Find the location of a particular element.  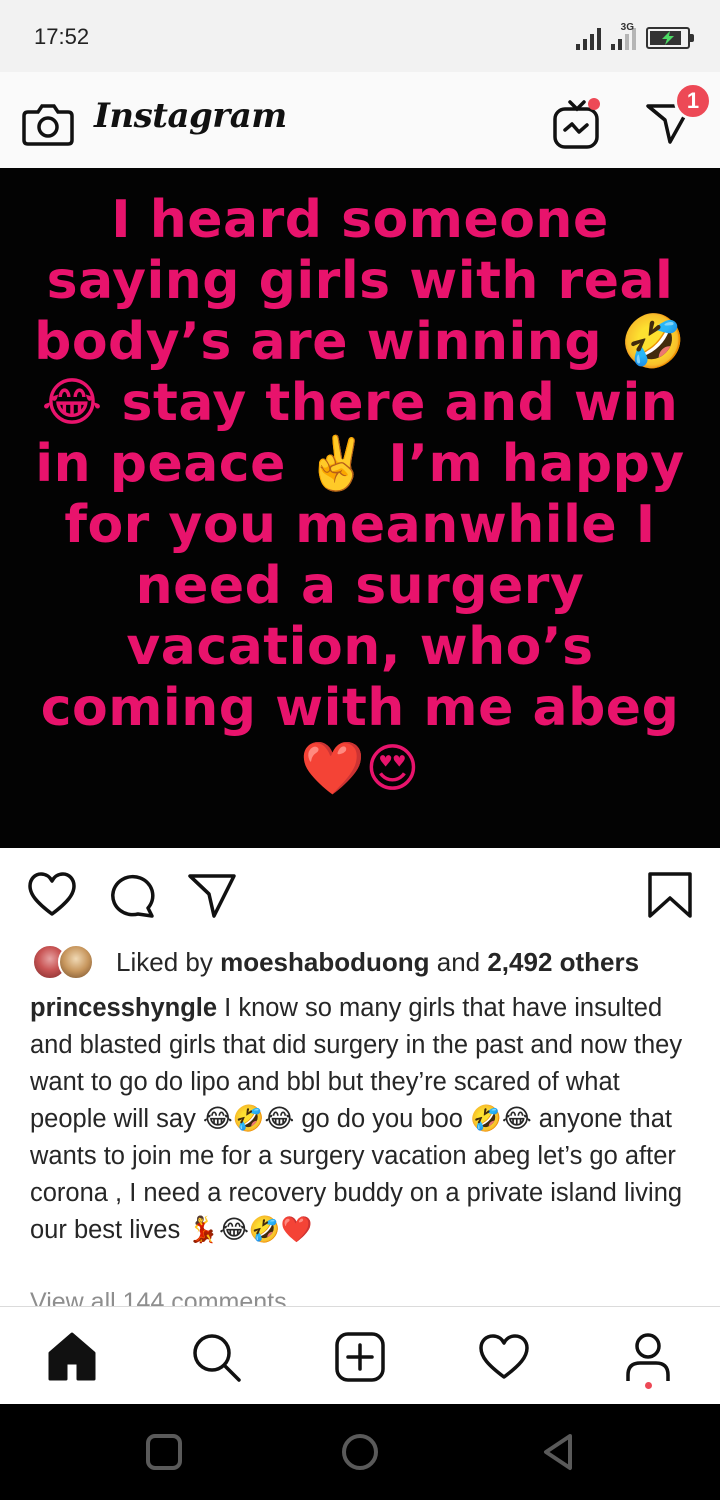

nav-activity is located at coordinates (504, 1357).